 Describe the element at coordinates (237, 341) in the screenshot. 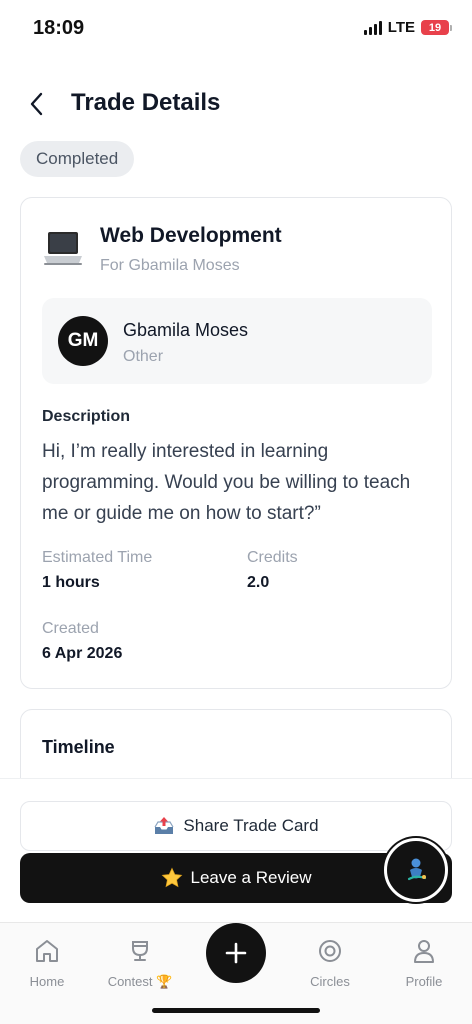

I see `partner-card: GM Gbamila Moses Other` at that location.